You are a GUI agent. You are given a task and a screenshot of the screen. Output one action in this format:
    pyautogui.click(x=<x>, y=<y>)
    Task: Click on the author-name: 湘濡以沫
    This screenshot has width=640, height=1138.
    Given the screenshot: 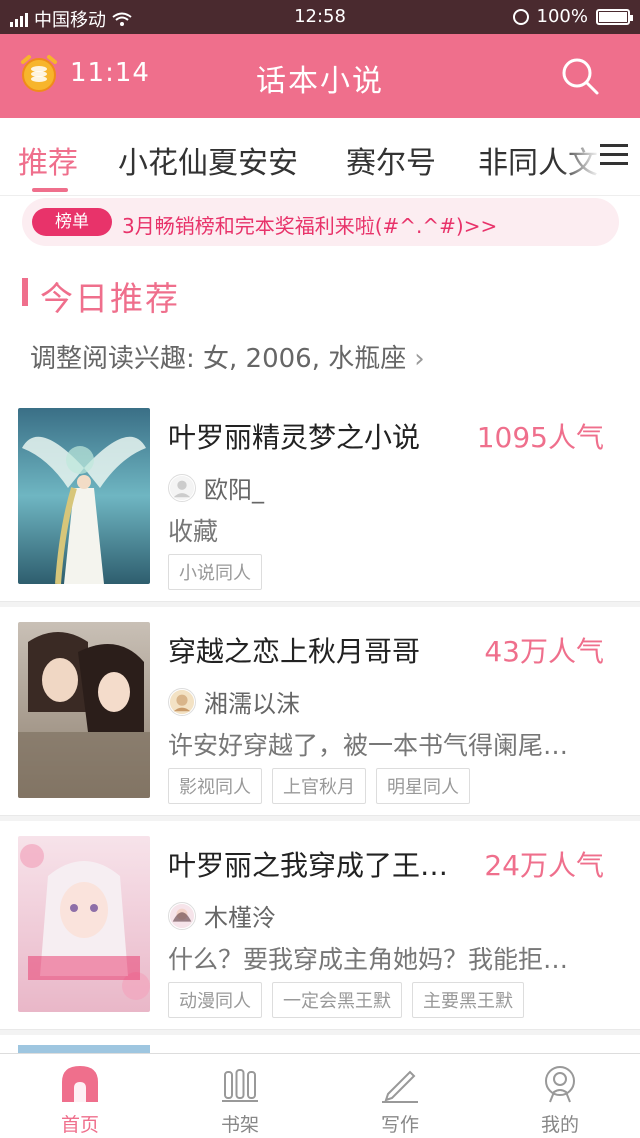 What is the action you would take?
    pyautogui.click(x=252, y=704)
    